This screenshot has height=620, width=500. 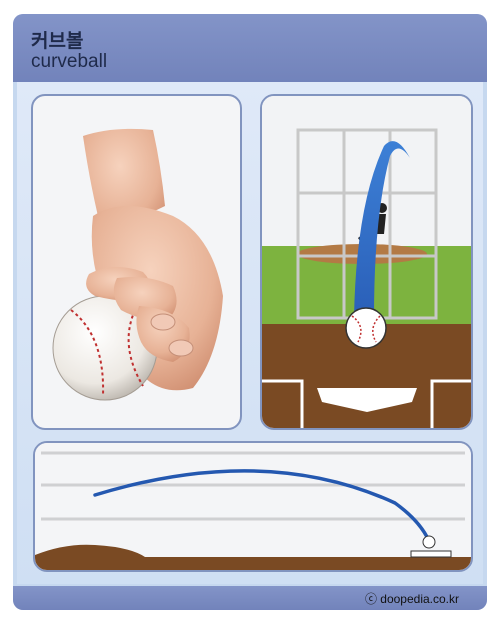 What do you see at coordinates (57, 41) in the screenshot?
I see `title-korean: 커브볼` at bounding box center [57, 41].